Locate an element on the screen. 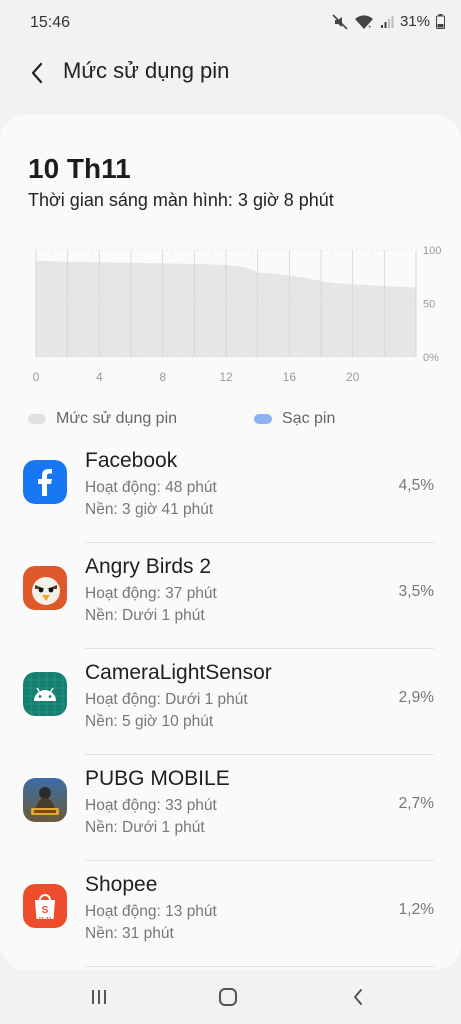 The height and width of the screenshot is (1024, 461). chart-legend: Mức sử dụng pin Sạc pin is located at coordinates (238, 420).